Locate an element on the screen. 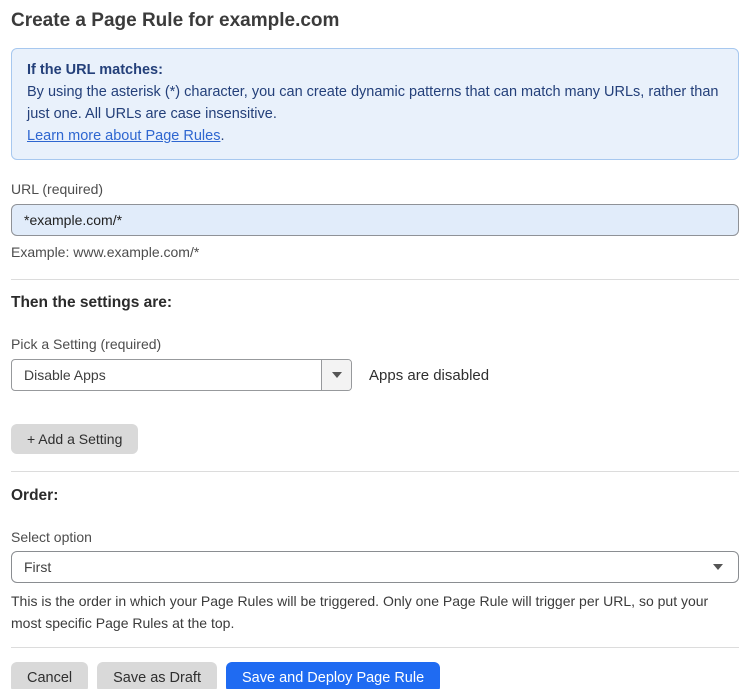 The height and width of the screenshot is (689, 750). url-input is located at coordinates (375, 220).